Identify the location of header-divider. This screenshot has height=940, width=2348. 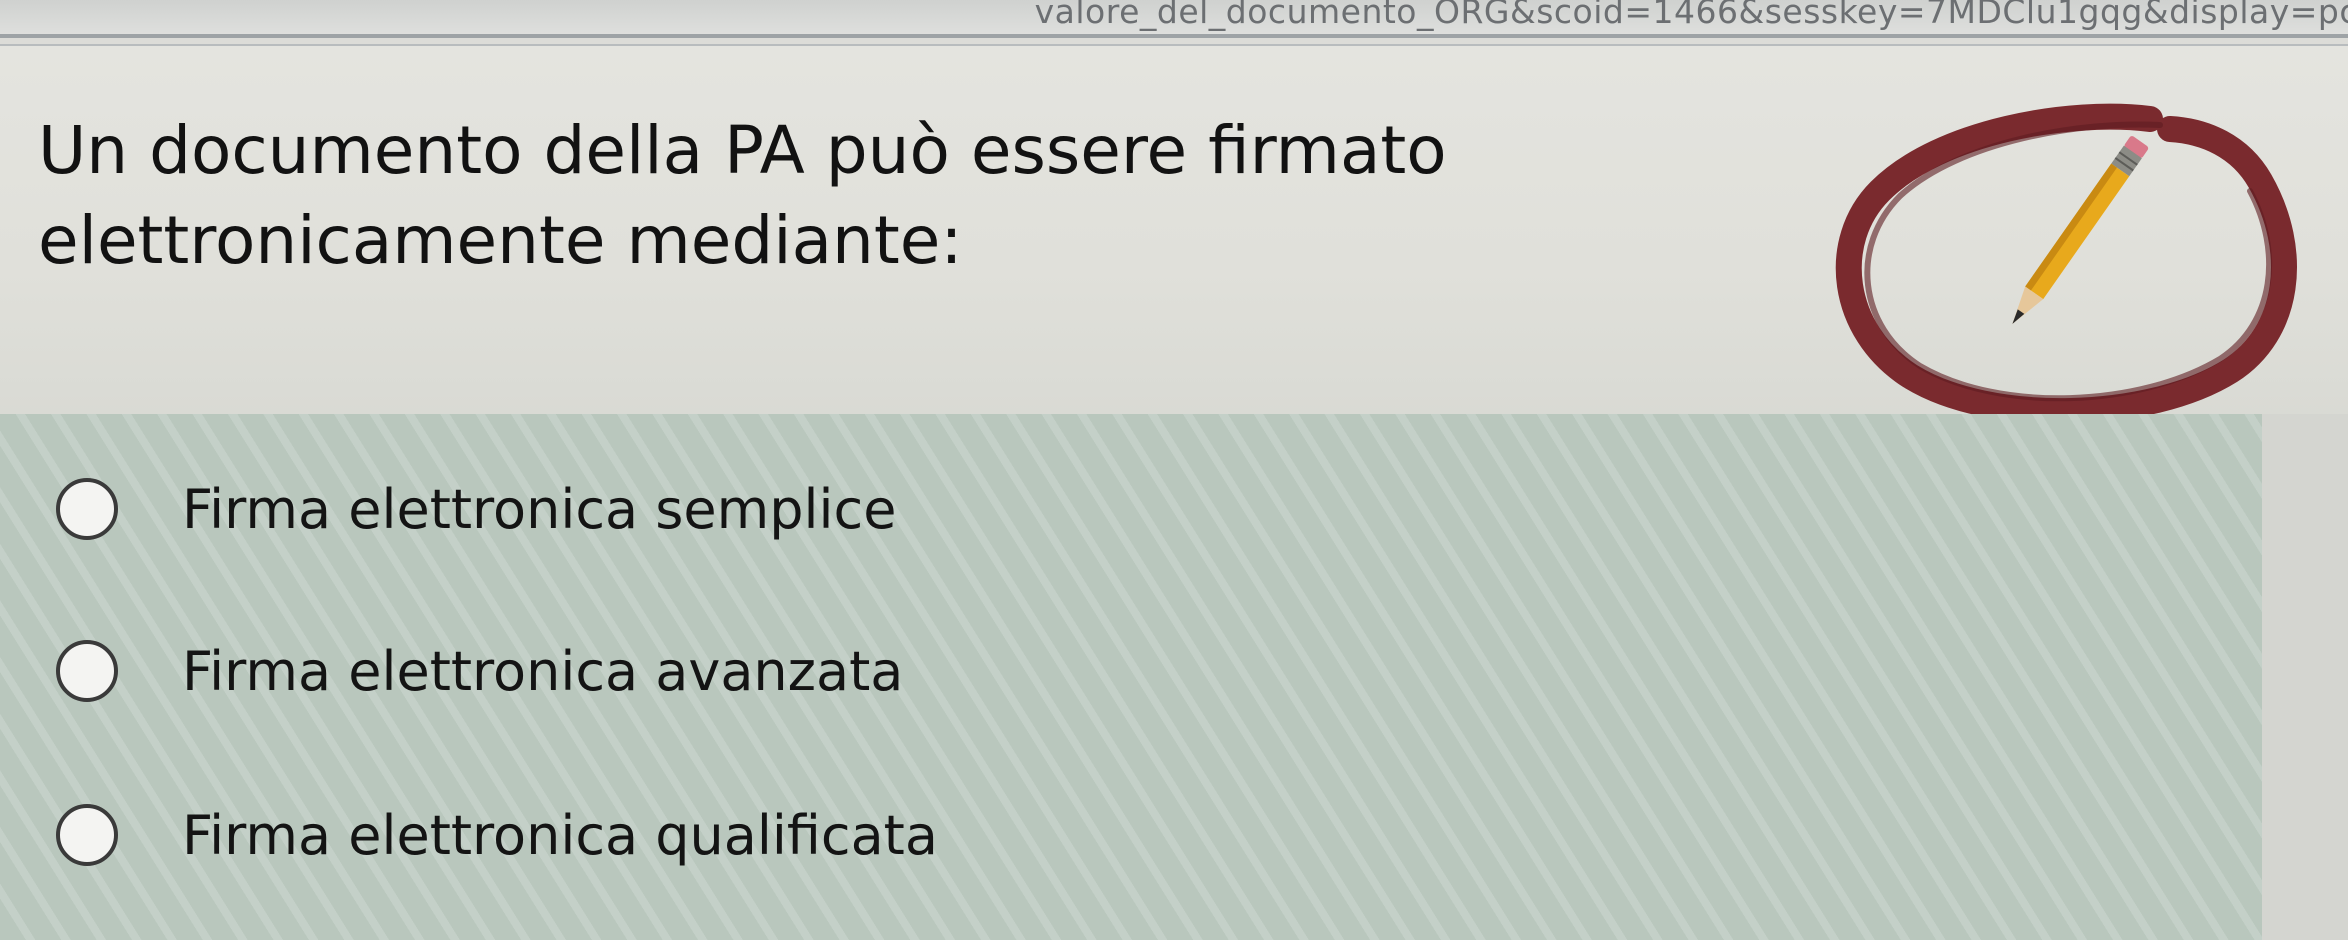
(1174, 36).